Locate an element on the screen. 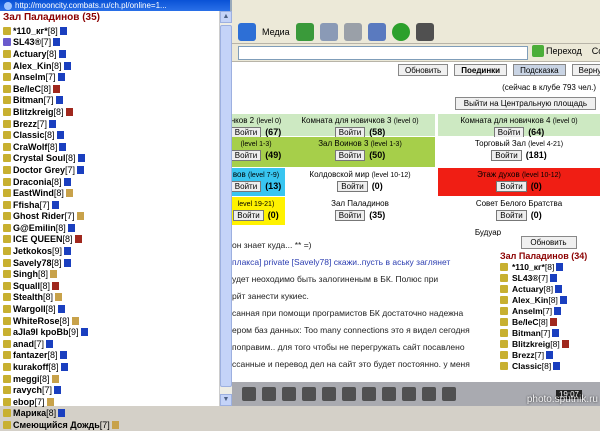  right-refresh-button: Обновить is located at coordinates (548, 242).